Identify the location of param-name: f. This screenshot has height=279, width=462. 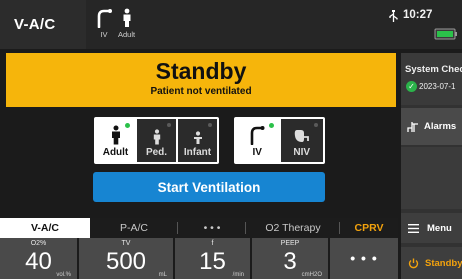
(212, 243).